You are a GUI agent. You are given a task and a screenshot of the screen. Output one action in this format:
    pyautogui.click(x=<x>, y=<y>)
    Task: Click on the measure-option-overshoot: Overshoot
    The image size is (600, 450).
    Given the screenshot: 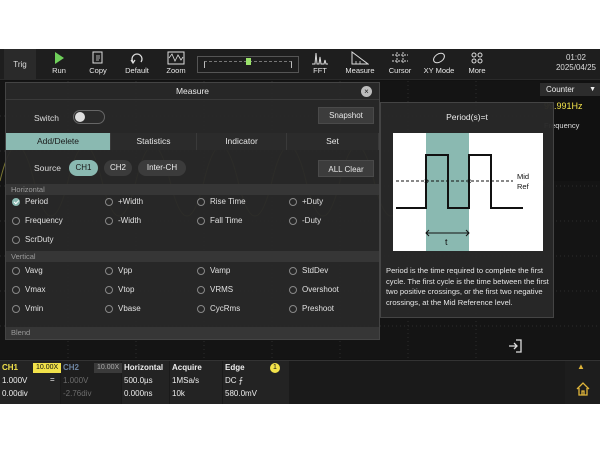 What is the action you would take?
    pyautogui.click(x=314, y=290)
    